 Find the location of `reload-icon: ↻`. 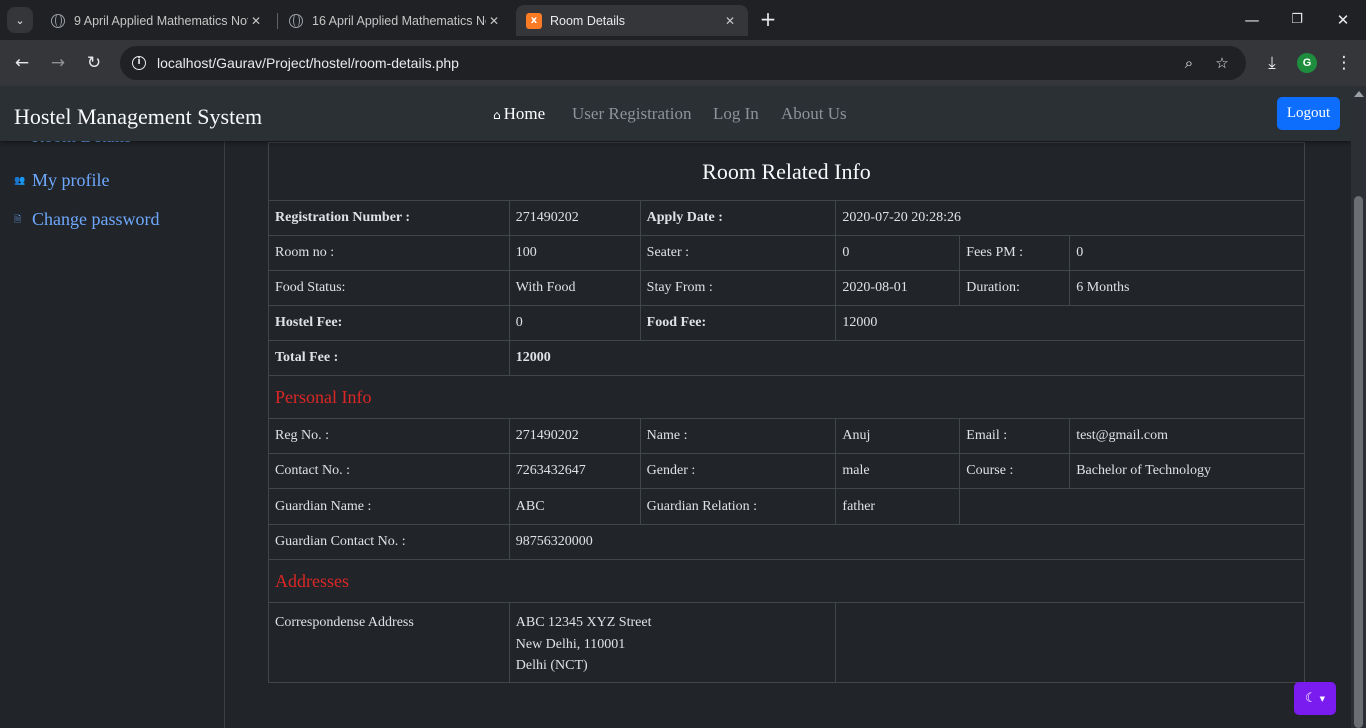

reload-icon: ↻ is located at coordinates (94, 63).